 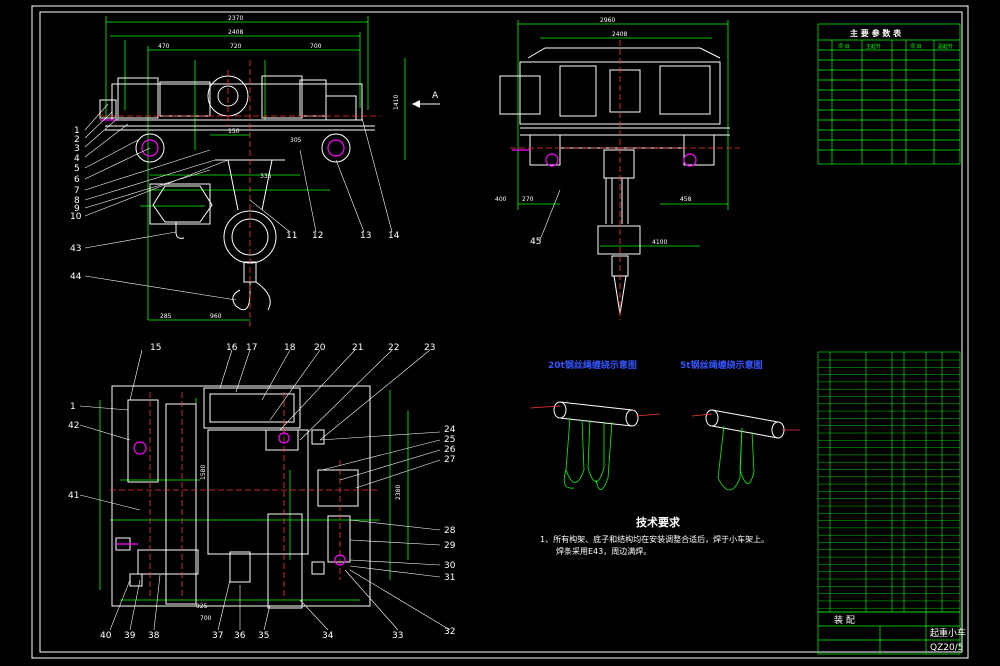 What do you see at coordinates (596, 414) in the screenshot?
I see `rope-20t-drum` at bounding box center [596, 414].